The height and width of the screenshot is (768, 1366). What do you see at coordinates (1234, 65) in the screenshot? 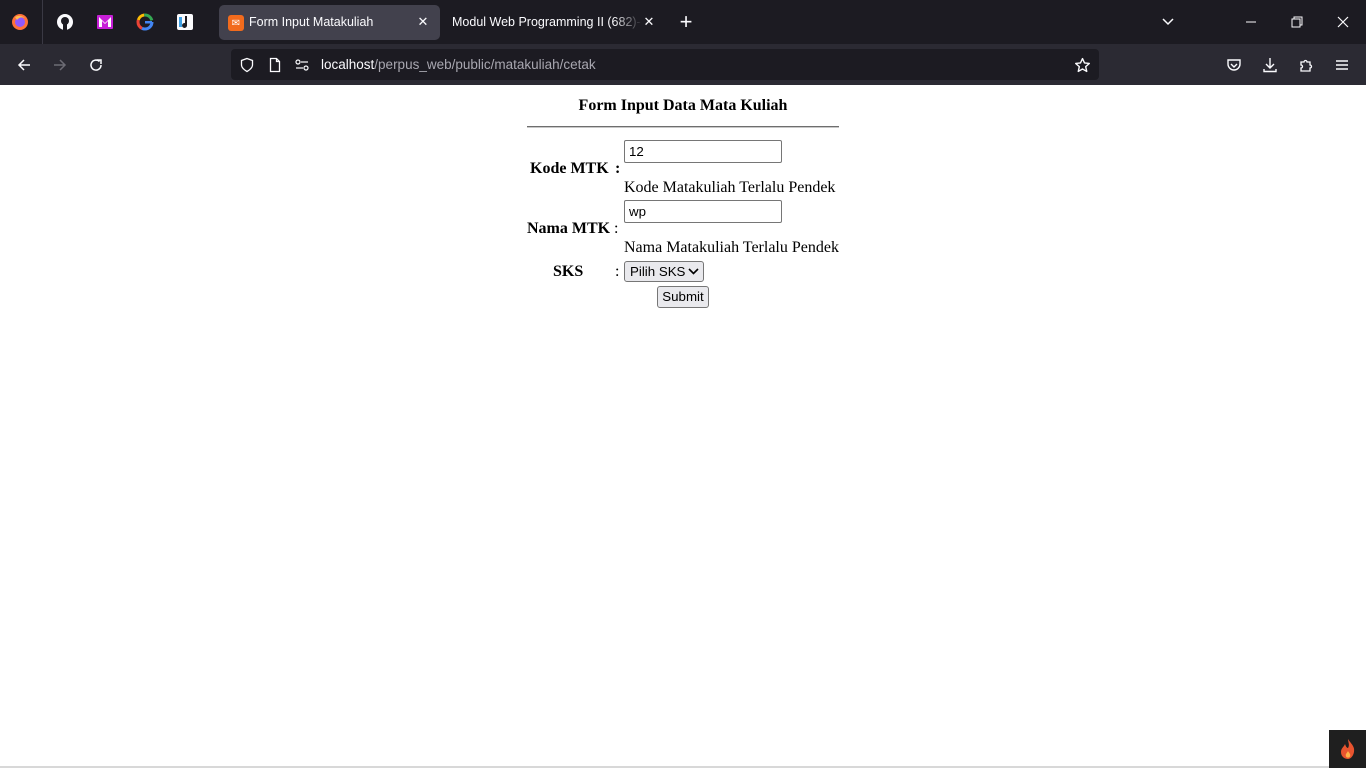
I see `pocket-icon` at bounding box center [1234, 65].